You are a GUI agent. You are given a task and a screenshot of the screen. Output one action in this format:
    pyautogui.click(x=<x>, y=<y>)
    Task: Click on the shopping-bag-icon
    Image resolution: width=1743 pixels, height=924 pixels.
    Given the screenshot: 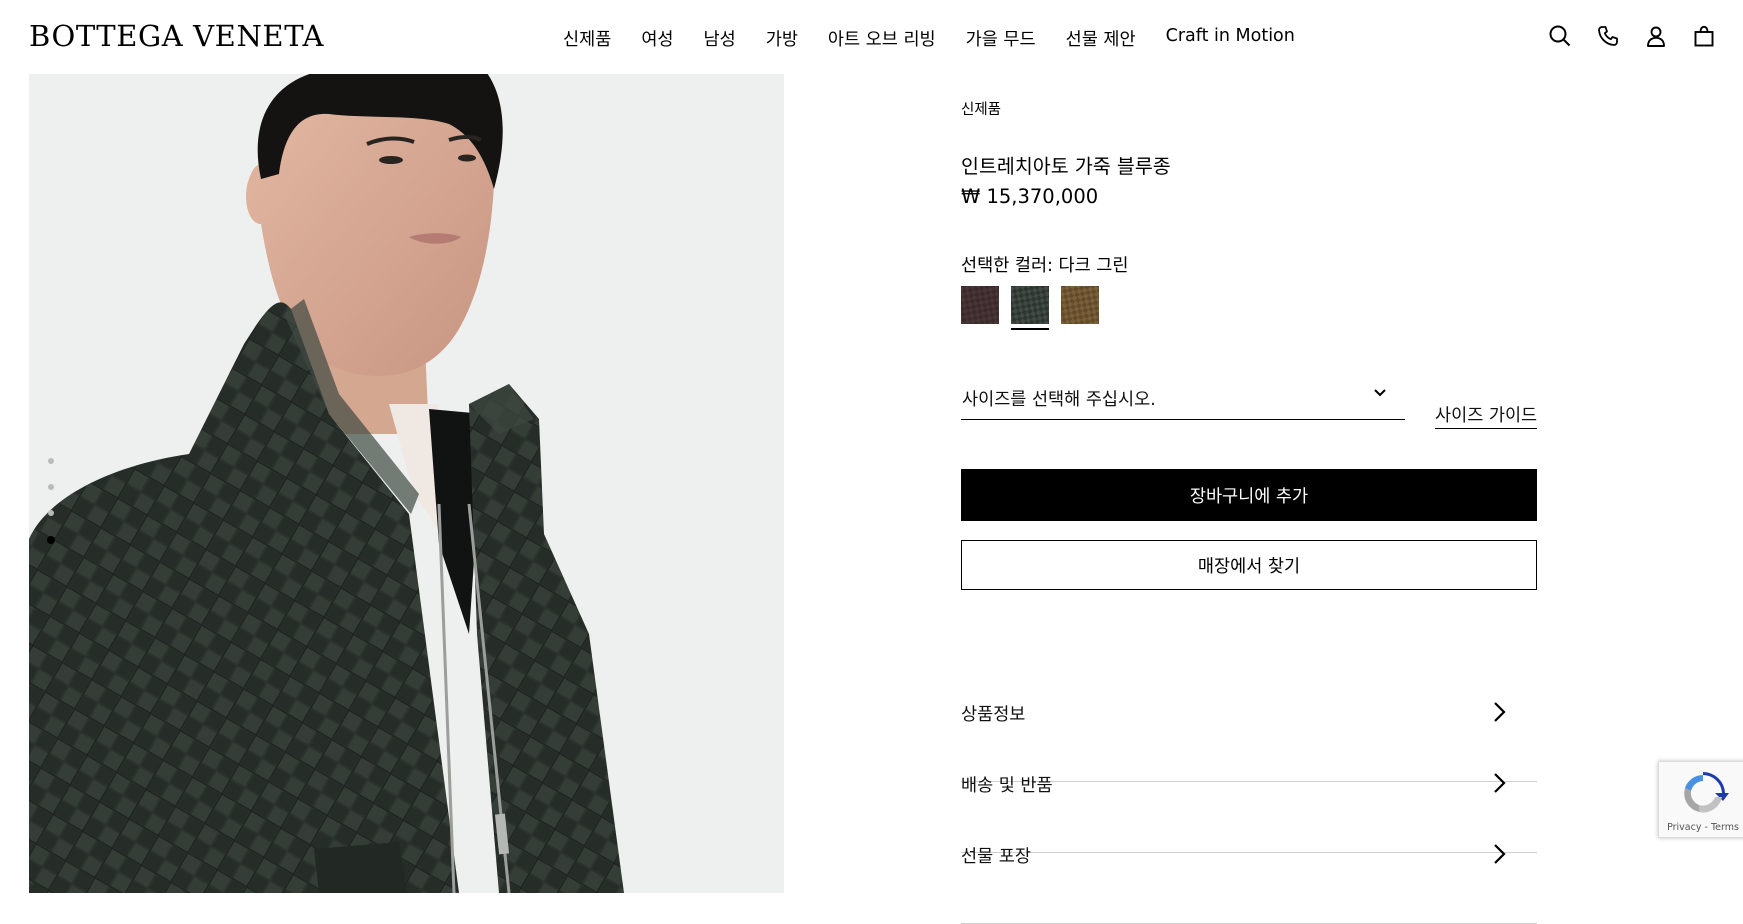 What is the action you would take?
    pyautogui.click(x=1704, y=36)
    